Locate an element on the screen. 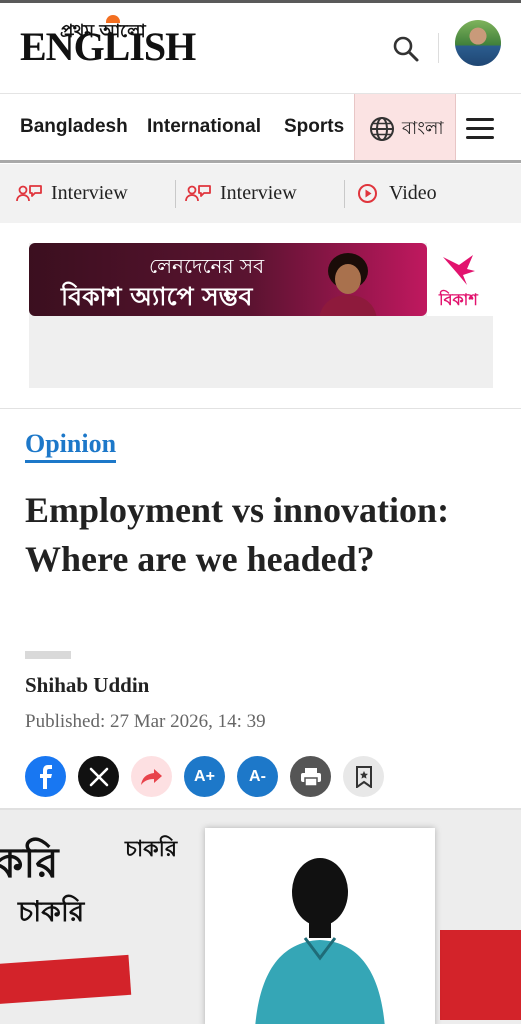  ad-banner: লেনদেনের সব বিকাশ অ্যাপে সম্ভব is located at coordinates (228, 279).